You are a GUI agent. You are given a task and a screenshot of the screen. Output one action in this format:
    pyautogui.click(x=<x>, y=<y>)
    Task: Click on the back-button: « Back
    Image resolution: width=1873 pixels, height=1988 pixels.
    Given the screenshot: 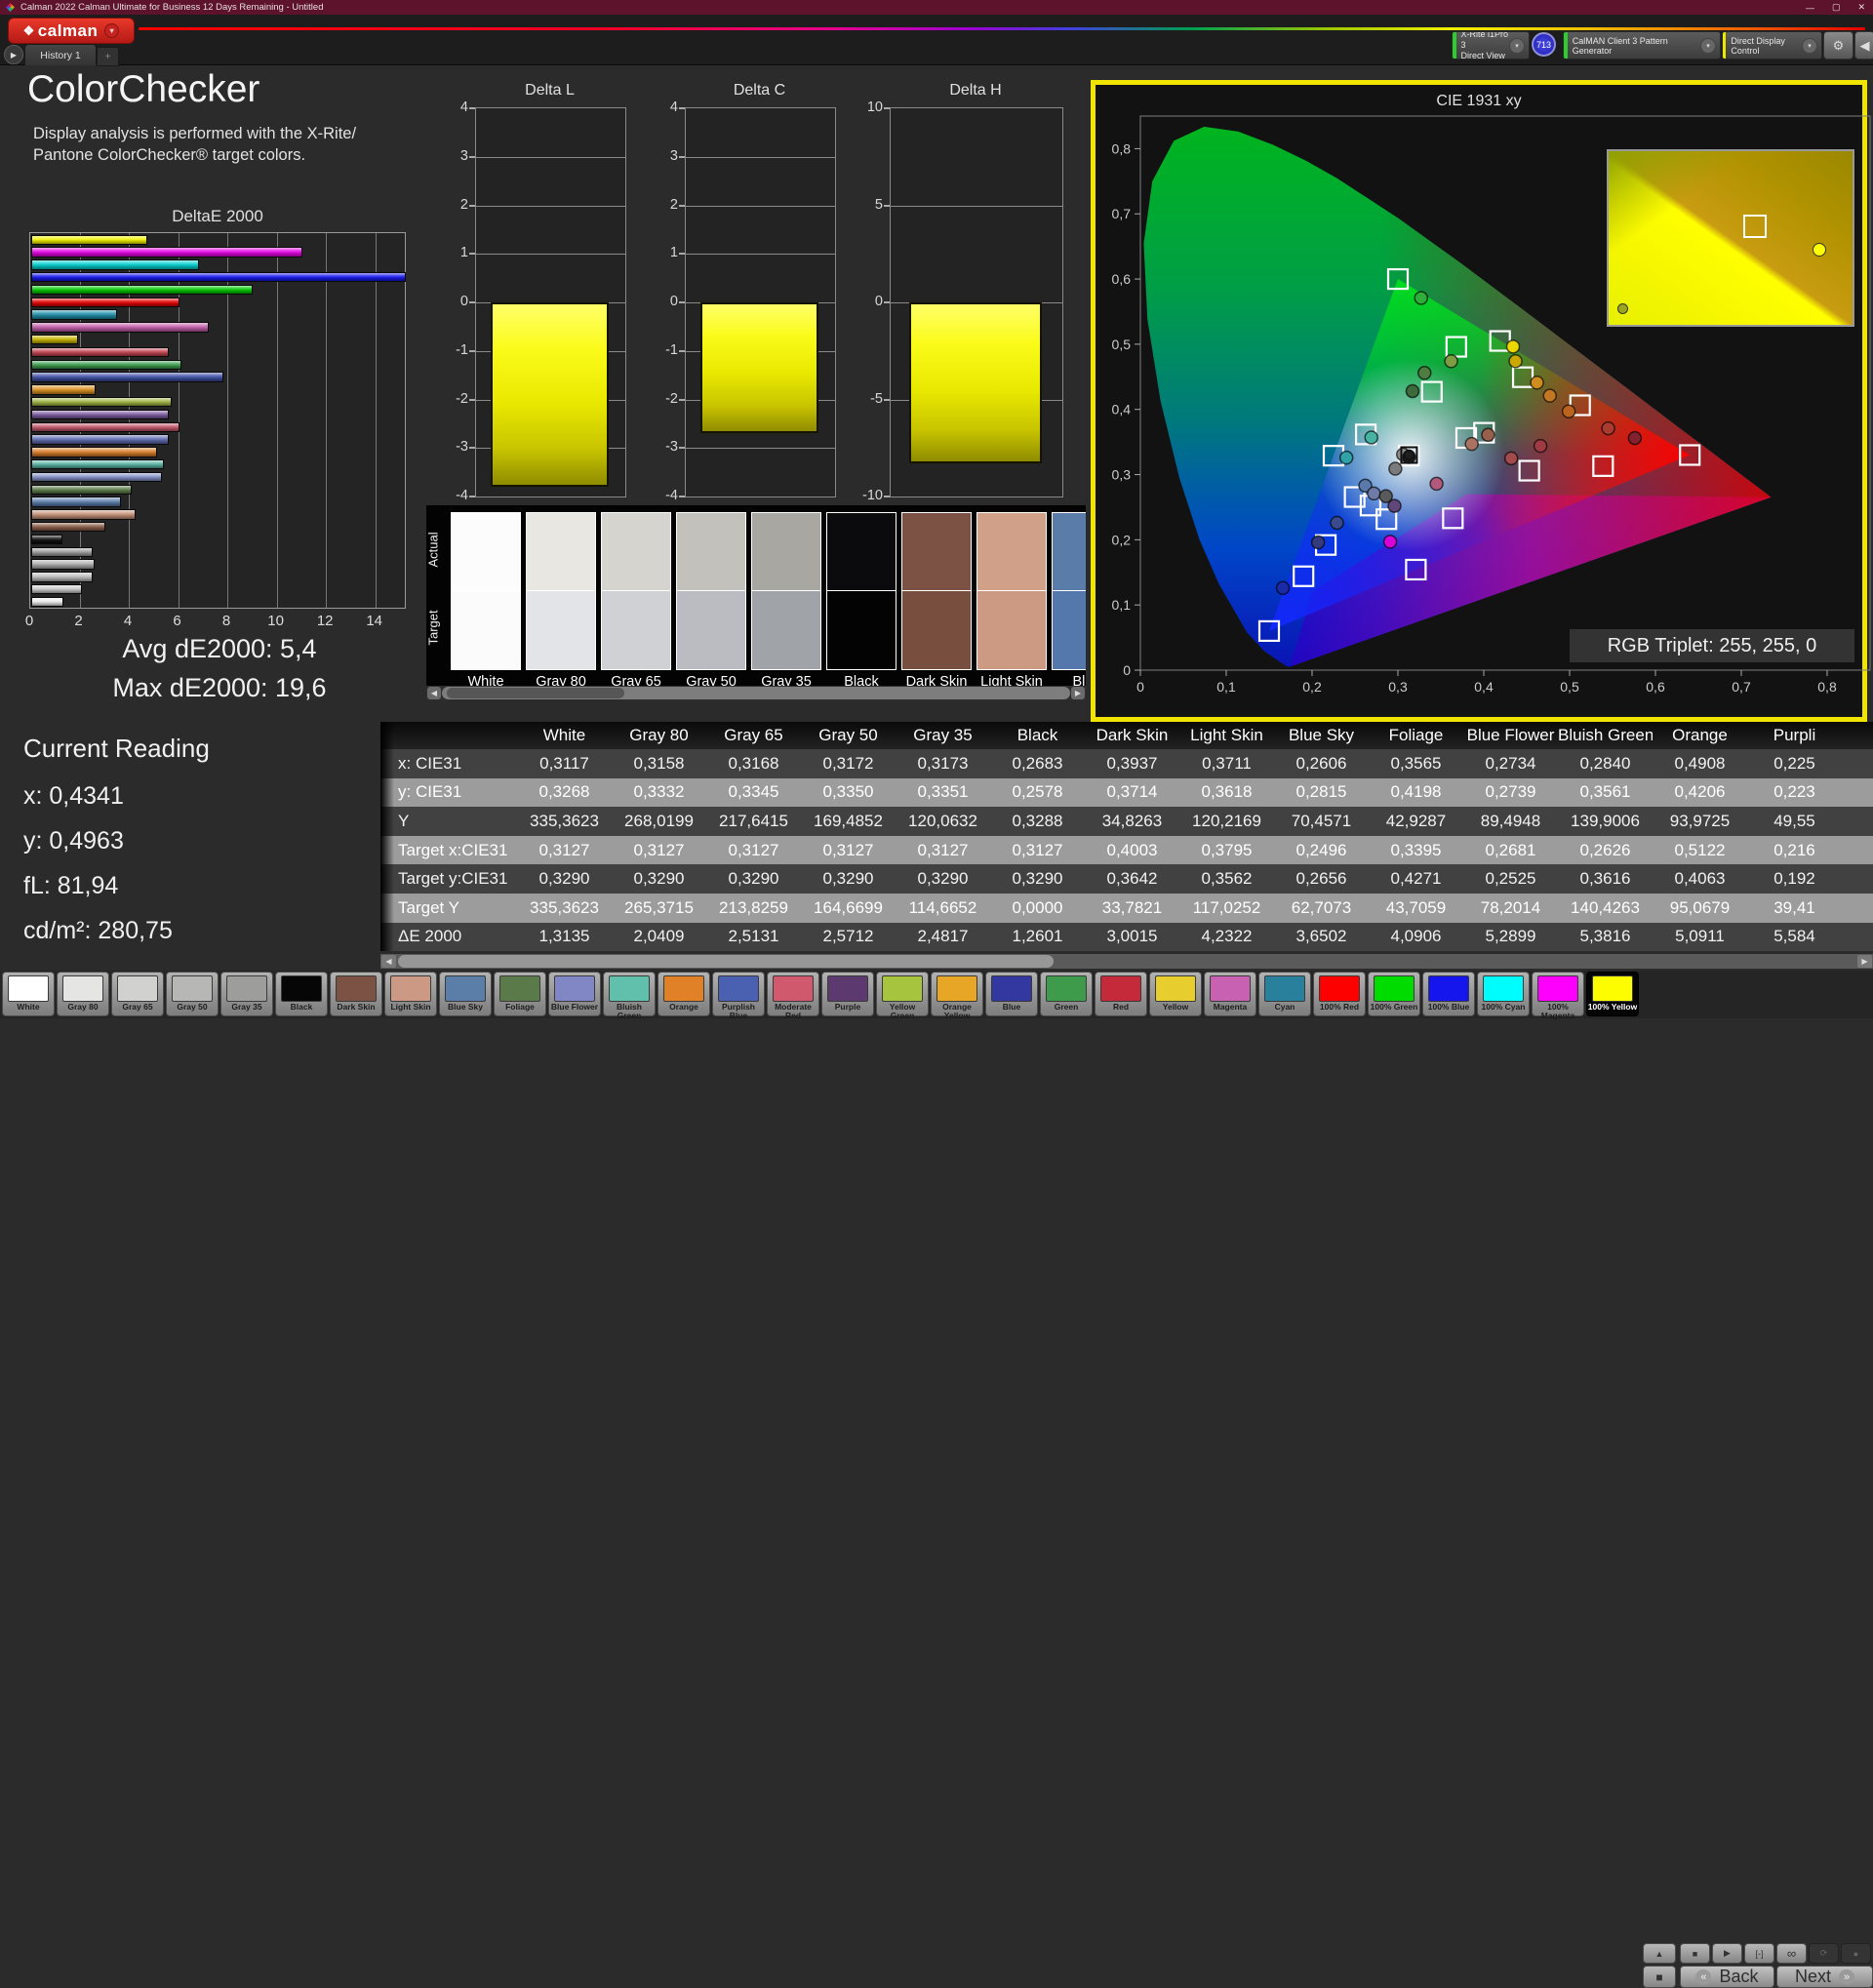 What is the action you would take?
    pyautogui.click(x=1727, y=1977)
    